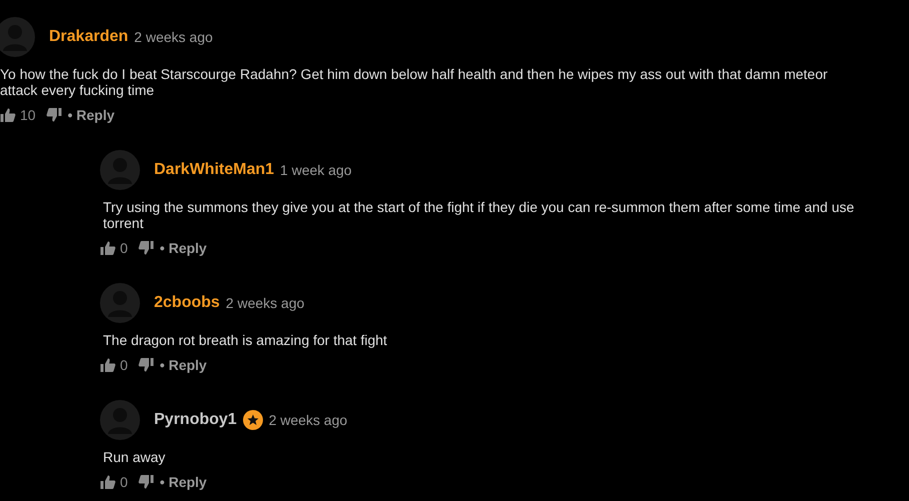 This screenshot has height=501, width=909. What do you see at coordinates (479, 215) in the screenshot?
I see `comment-text: Try using the summons they give you at the start of the fight if they die you can re-summon them after some time and use torrent` at bounding box center [479, 215].